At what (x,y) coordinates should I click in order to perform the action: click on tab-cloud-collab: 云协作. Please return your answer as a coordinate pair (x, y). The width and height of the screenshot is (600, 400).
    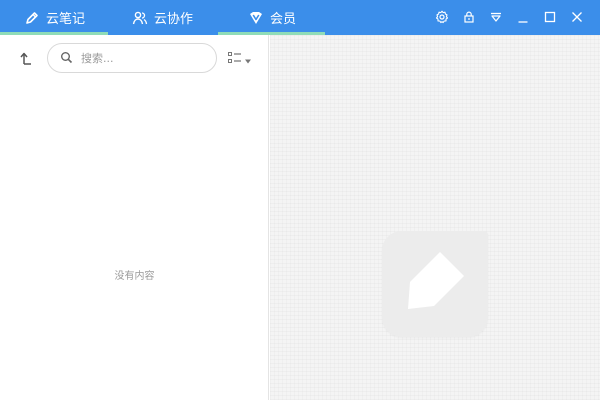
    Looking at the image, I should click on (163, 17).